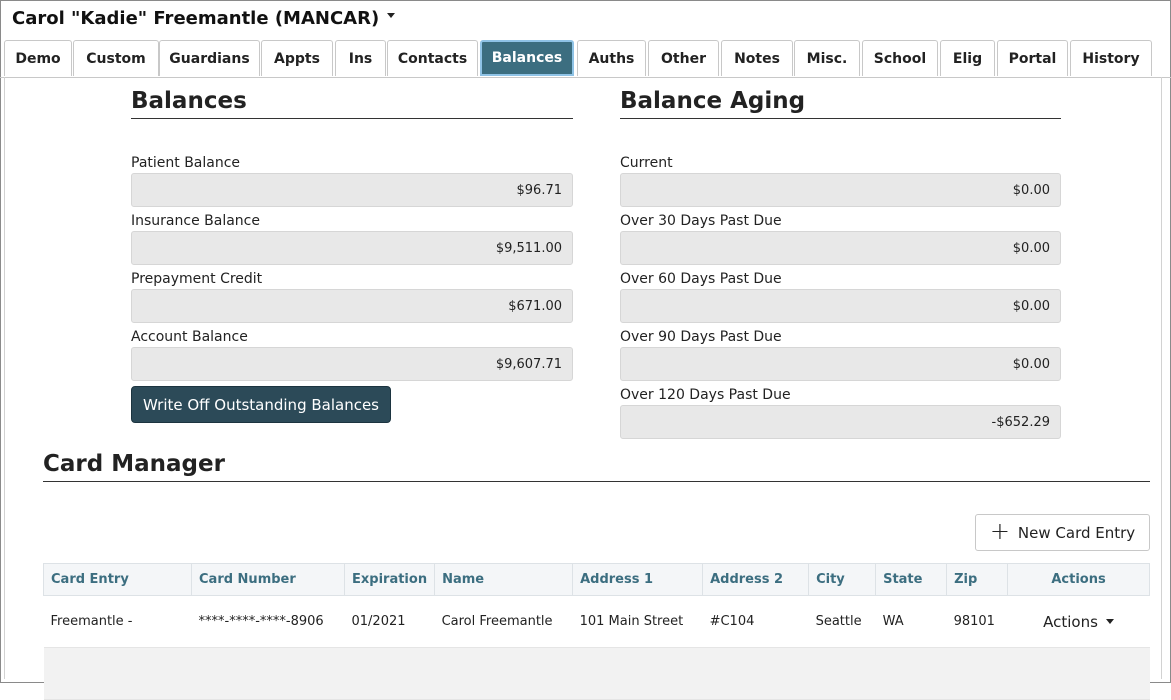  I want to click on insurance-balance-label: Insurance Balance, so click(195, 221).